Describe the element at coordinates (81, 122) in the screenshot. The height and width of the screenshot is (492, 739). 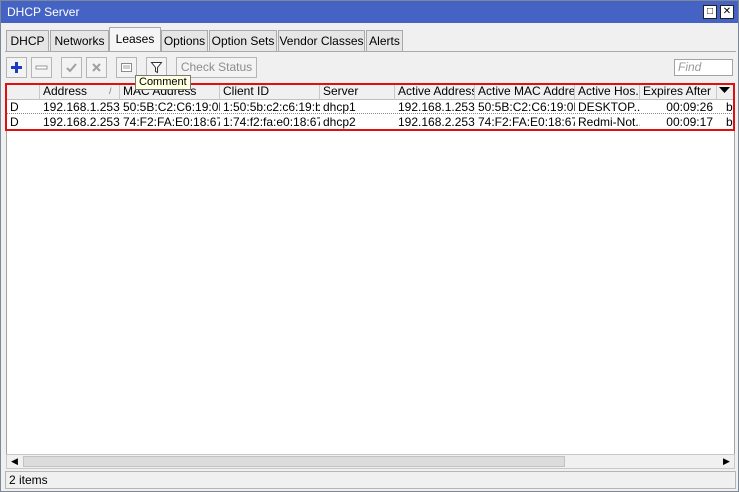
I see `row-address: 192.168.2.253` at that location.